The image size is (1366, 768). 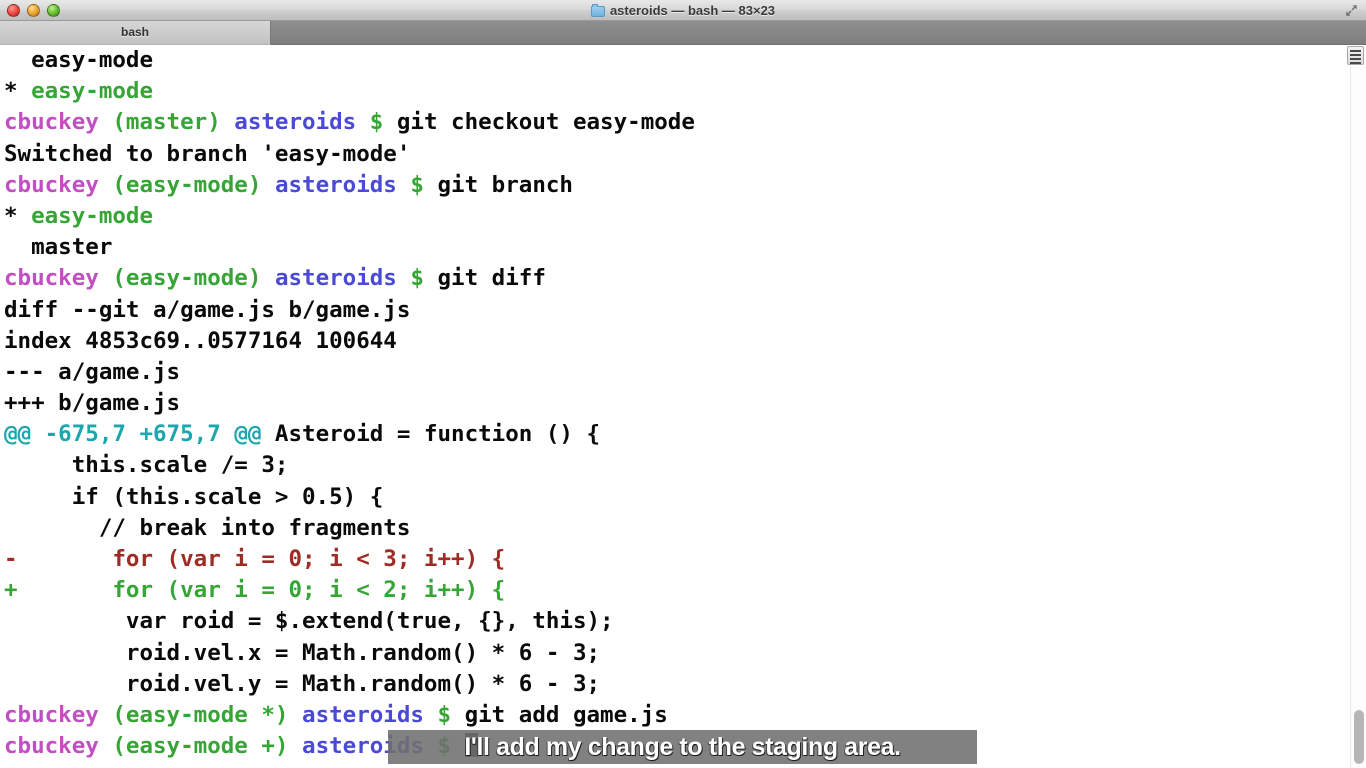 I want to click on terminal-text-segment: --- a/game.js, so click(x=92, y=371).